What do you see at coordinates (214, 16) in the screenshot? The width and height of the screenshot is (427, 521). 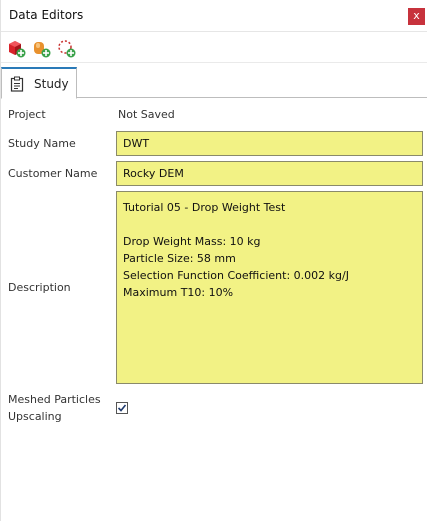 I see `title-bar: Data Editors x` at bounding box center [214, 16].